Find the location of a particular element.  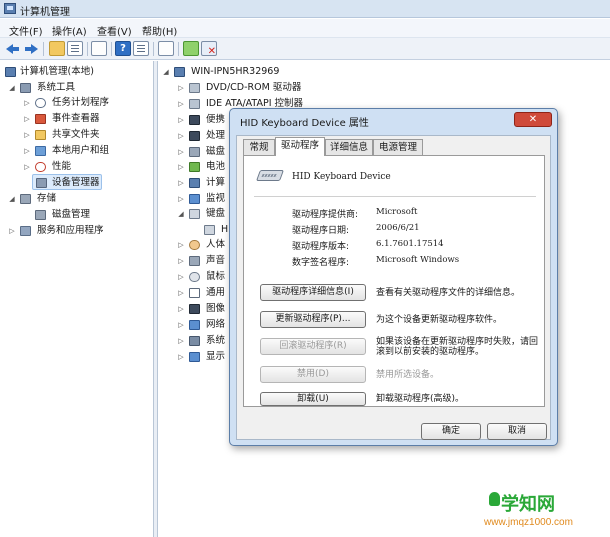

tab-general: 常规 is located at coordinates (259, 147).